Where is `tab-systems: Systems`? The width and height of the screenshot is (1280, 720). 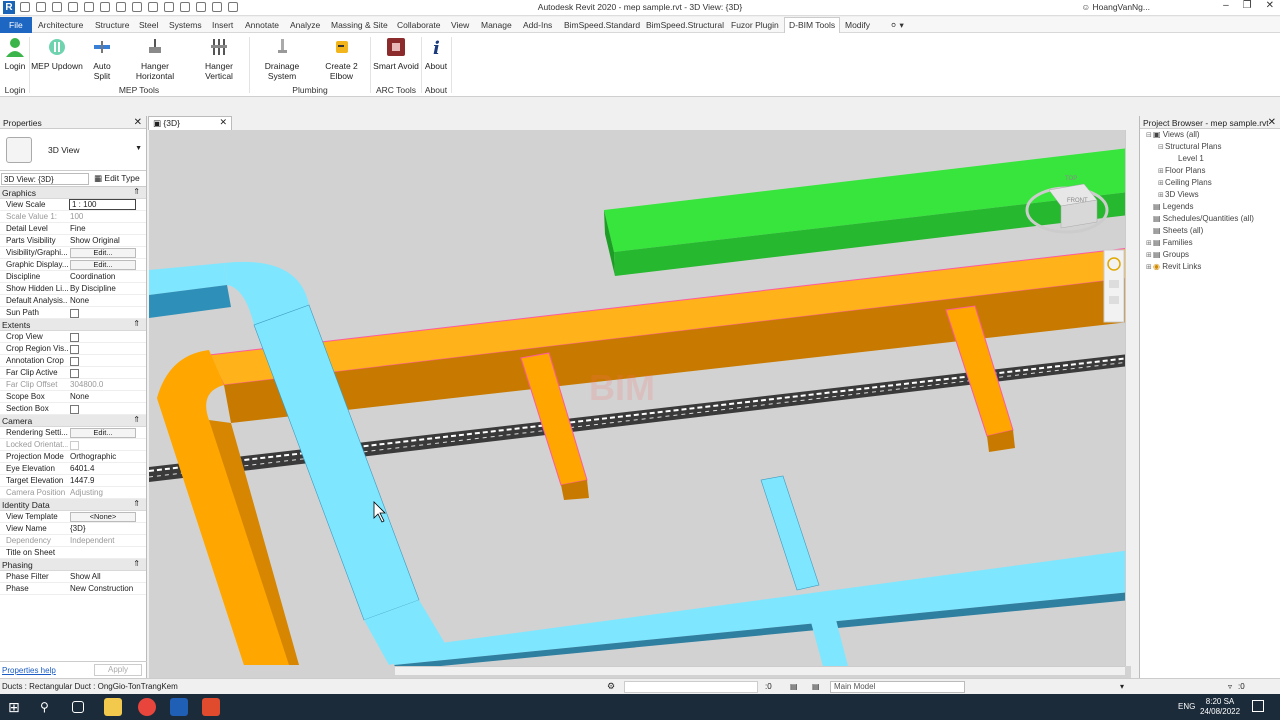
tab-systems: Systems is located at coordinates (185, 25).